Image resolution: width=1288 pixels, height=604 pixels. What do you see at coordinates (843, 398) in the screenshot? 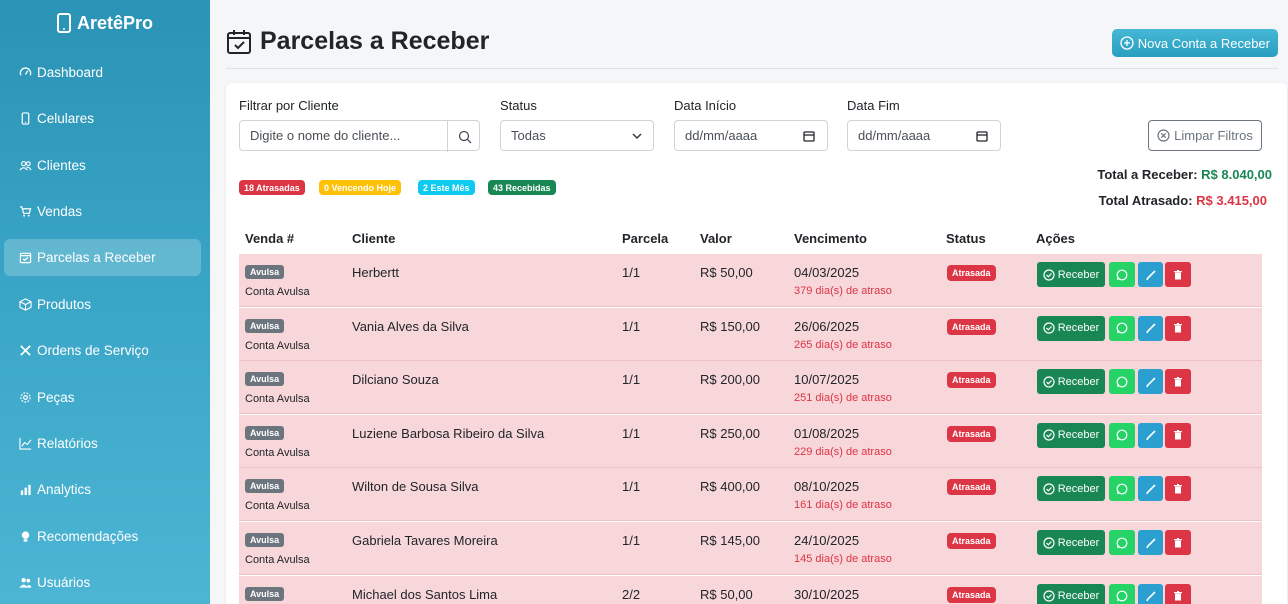
I see `days-overdue: 251 dia(s) de atraso` at bounding box center [843, 398].